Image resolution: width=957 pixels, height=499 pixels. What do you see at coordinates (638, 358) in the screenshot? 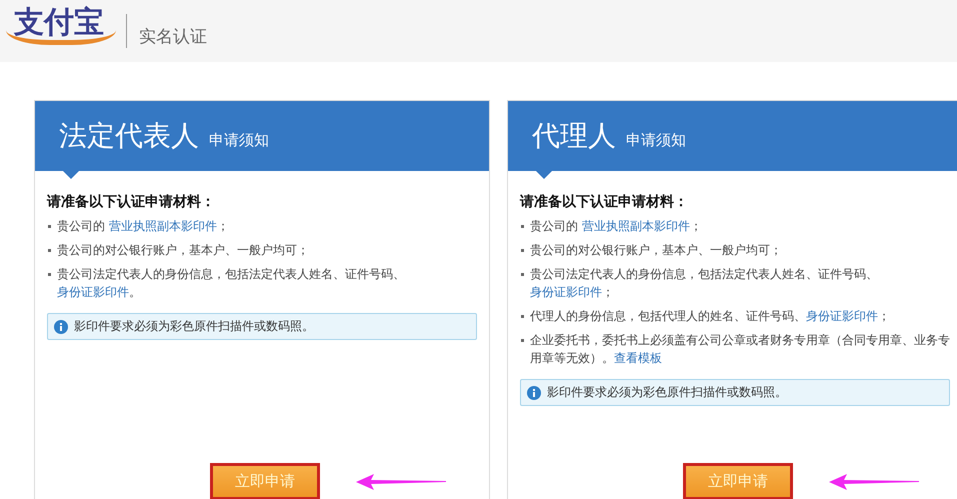
I see `link: 查看模板` at bounding box center [638, 358].